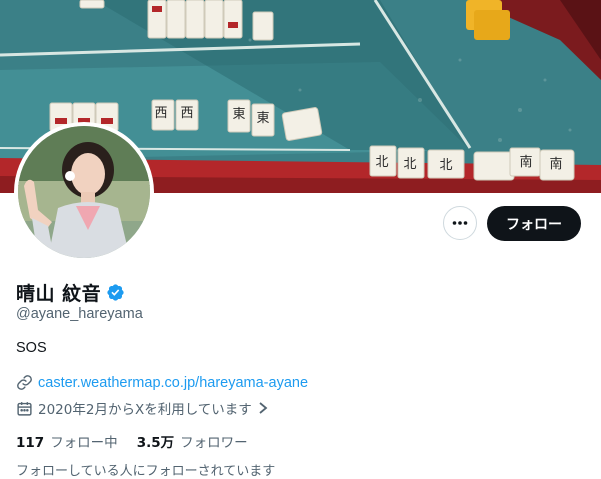  I want to click on follow-button: フォロー, so click(534, 223).